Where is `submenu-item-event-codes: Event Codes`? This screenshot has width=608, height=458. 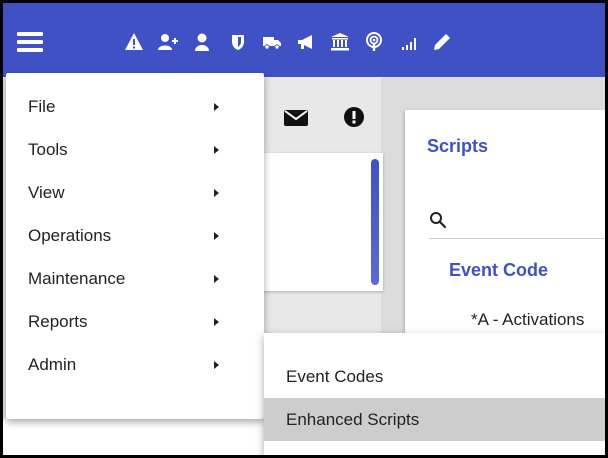 submenu-item-event-codes: Event Codes is located at coordinates (434, 376).